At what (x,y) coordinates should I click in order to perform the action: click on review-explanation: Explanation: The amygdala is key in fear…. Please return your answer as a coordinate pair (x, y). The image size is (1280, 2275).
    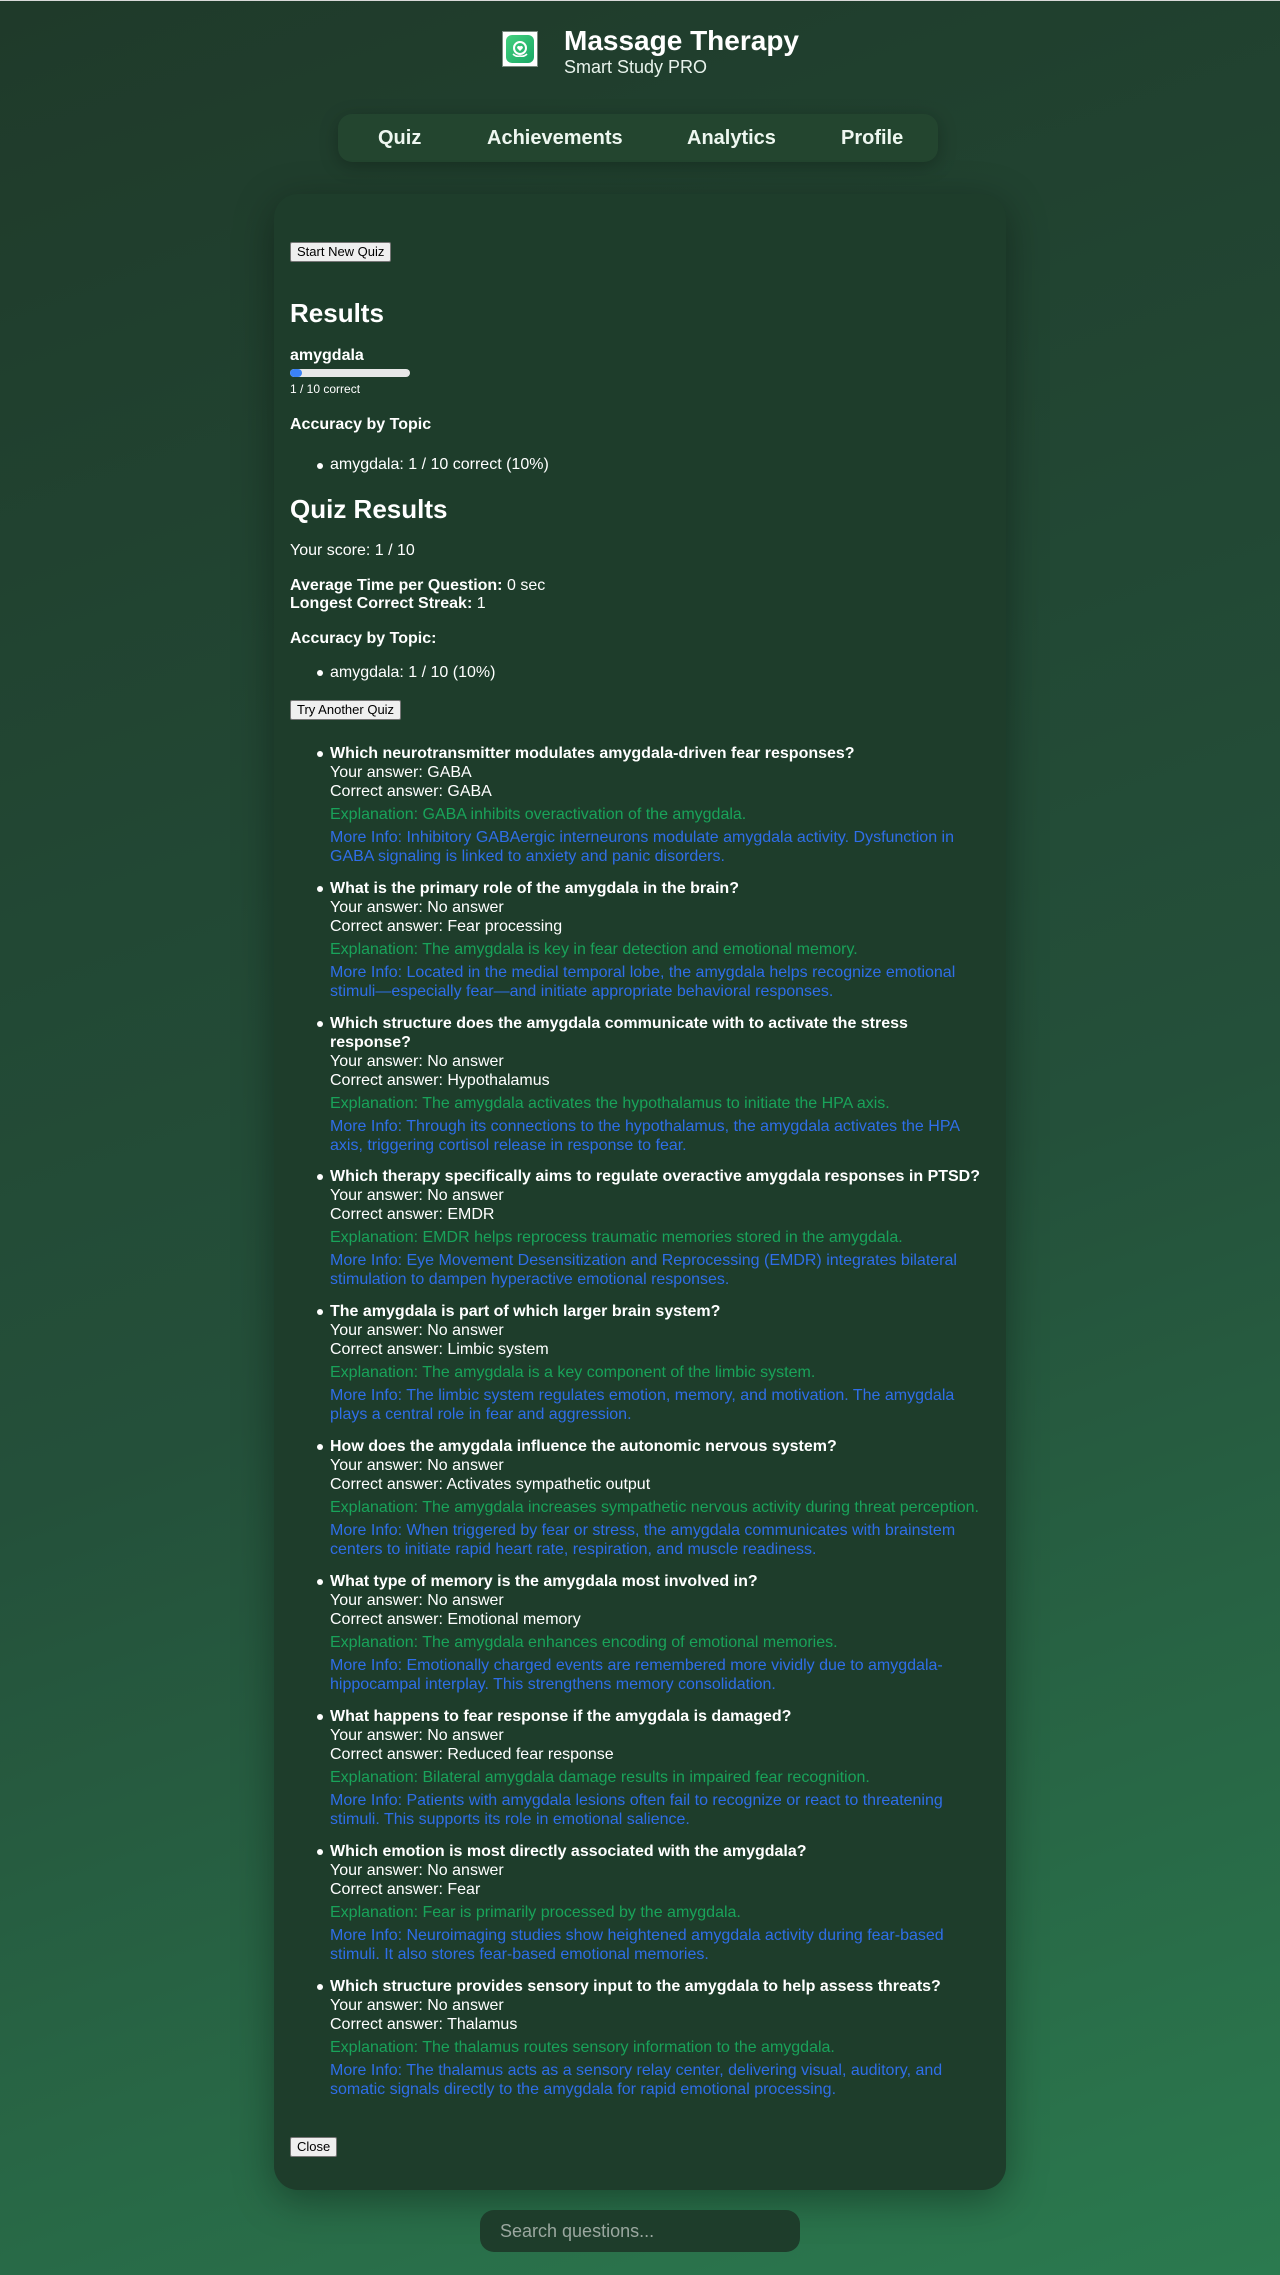
    Looking at the image, I should click on (594, 949).